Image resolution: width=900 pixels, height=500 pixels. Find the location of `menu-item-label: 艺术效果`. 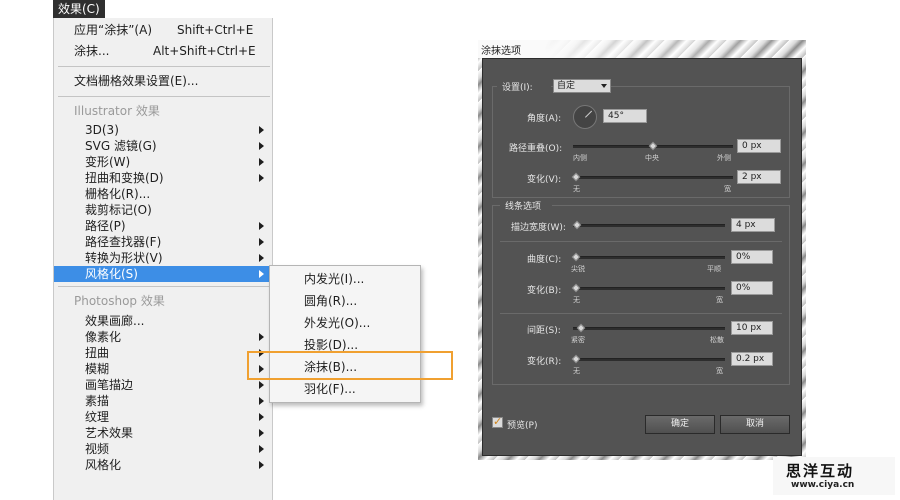

menu-item-label: 艺术效果 is located at coordinates (109, 433).